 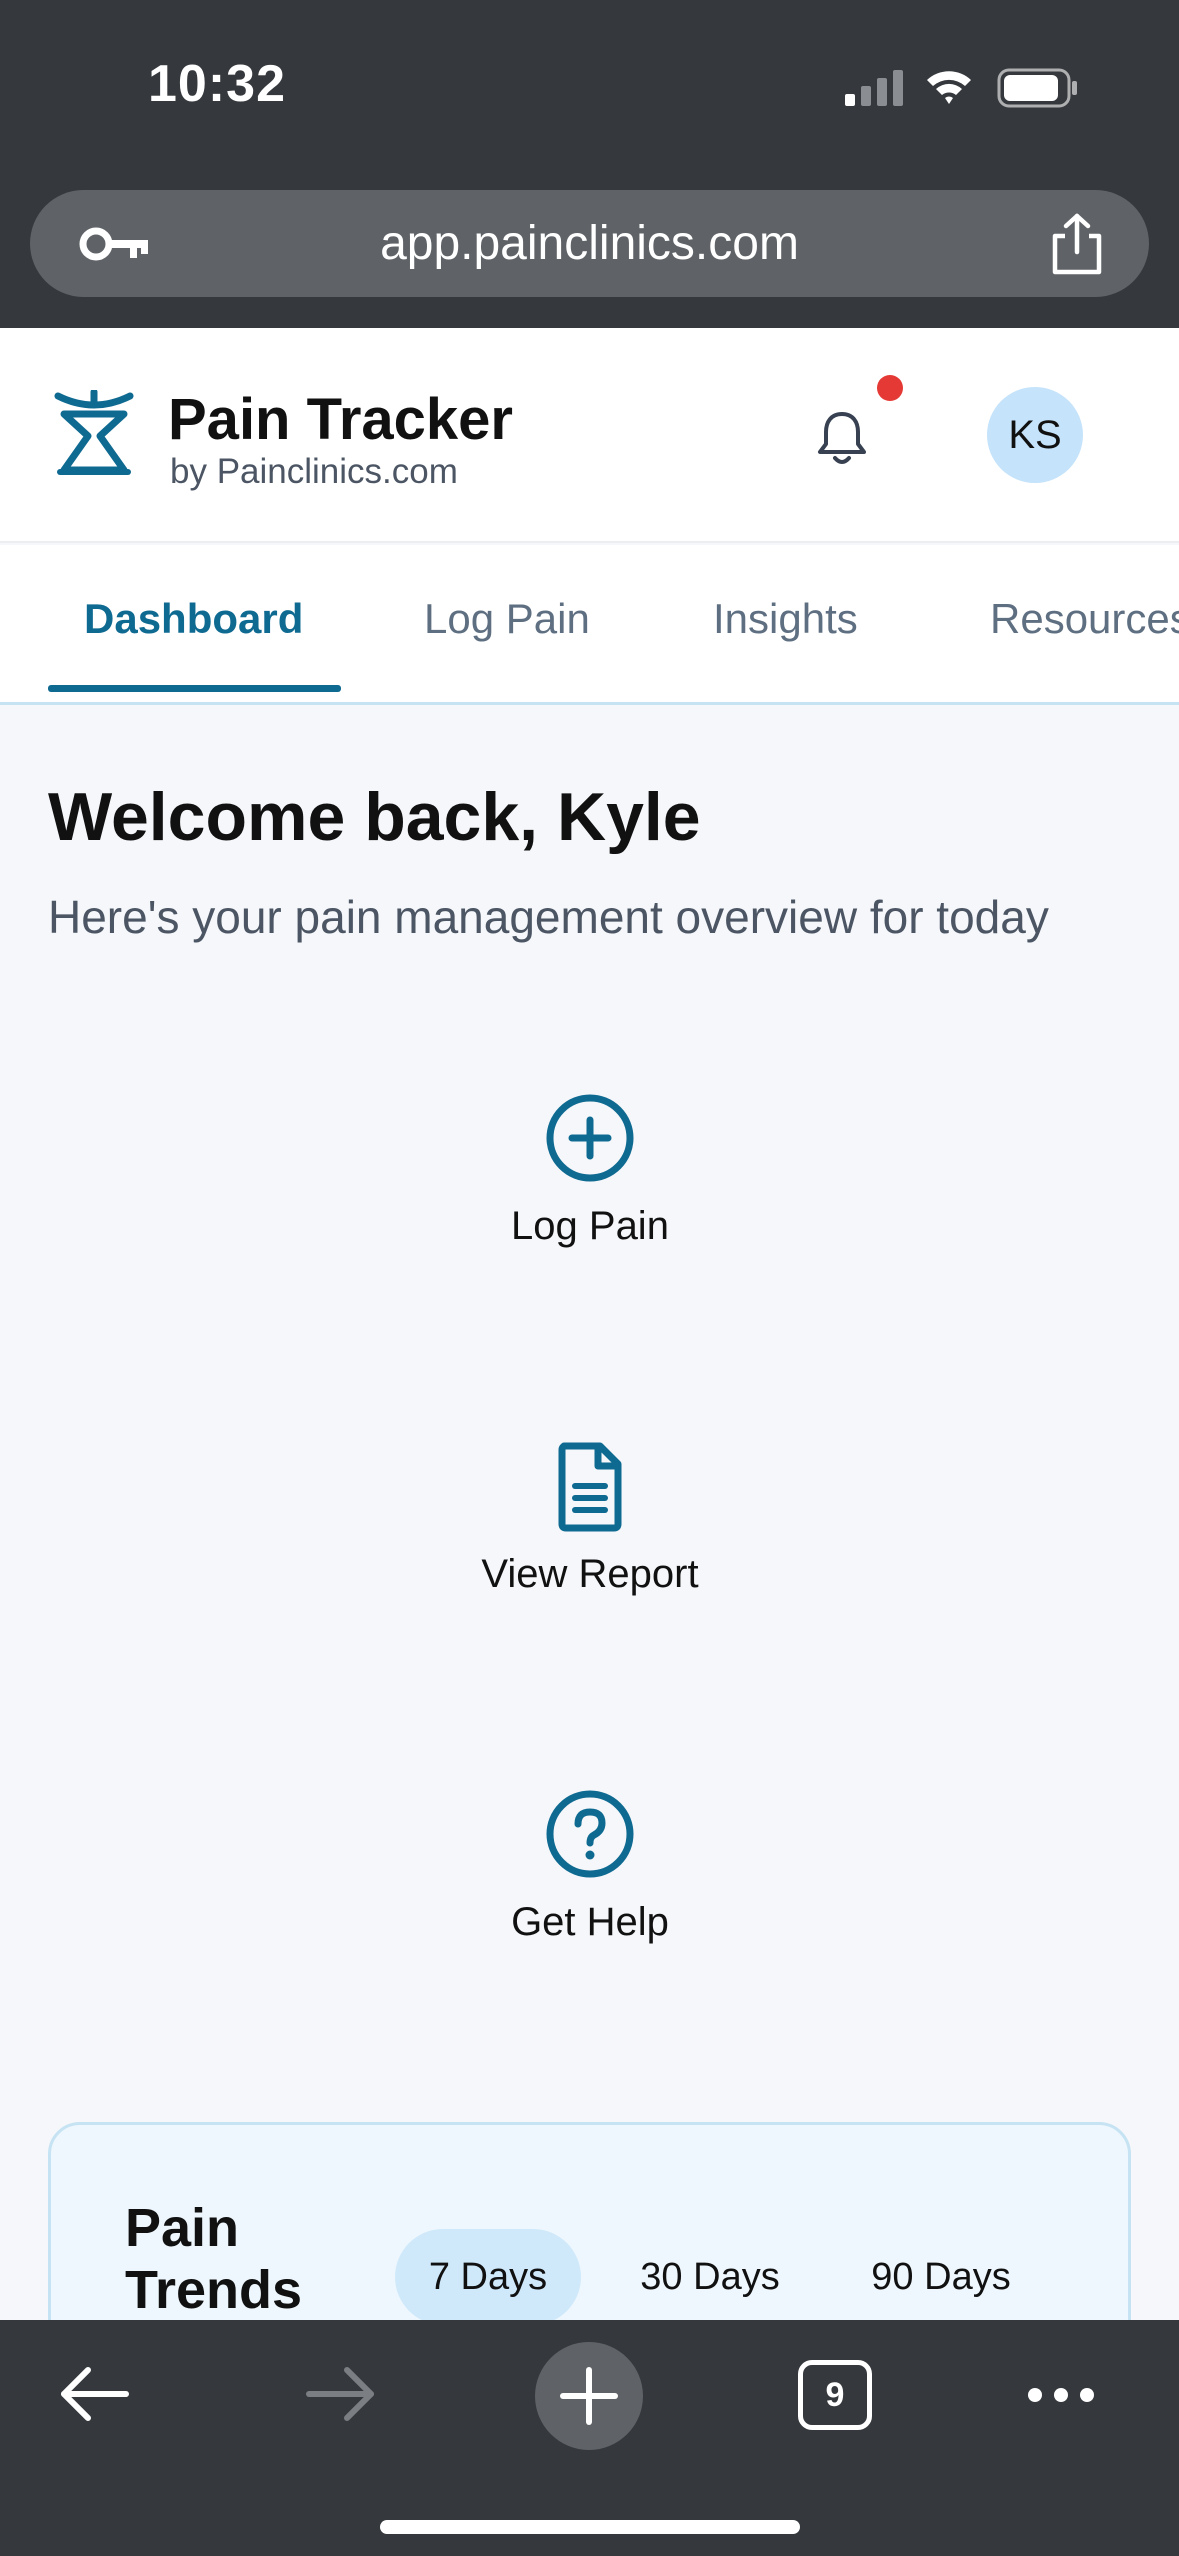 I want to click on browser-bottom-bar: 9, so click(x=589, y=2438).